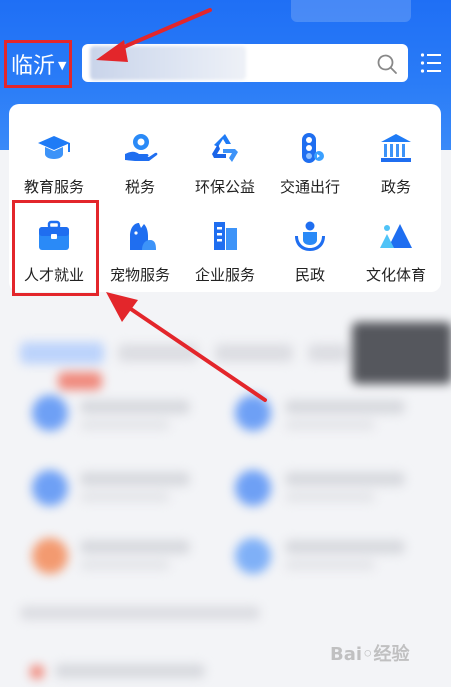 This screenshot has height=687, width=451. Describe the element at coordinates (168, 63) in the screenshot. I see `search-text-blurred` at that location.